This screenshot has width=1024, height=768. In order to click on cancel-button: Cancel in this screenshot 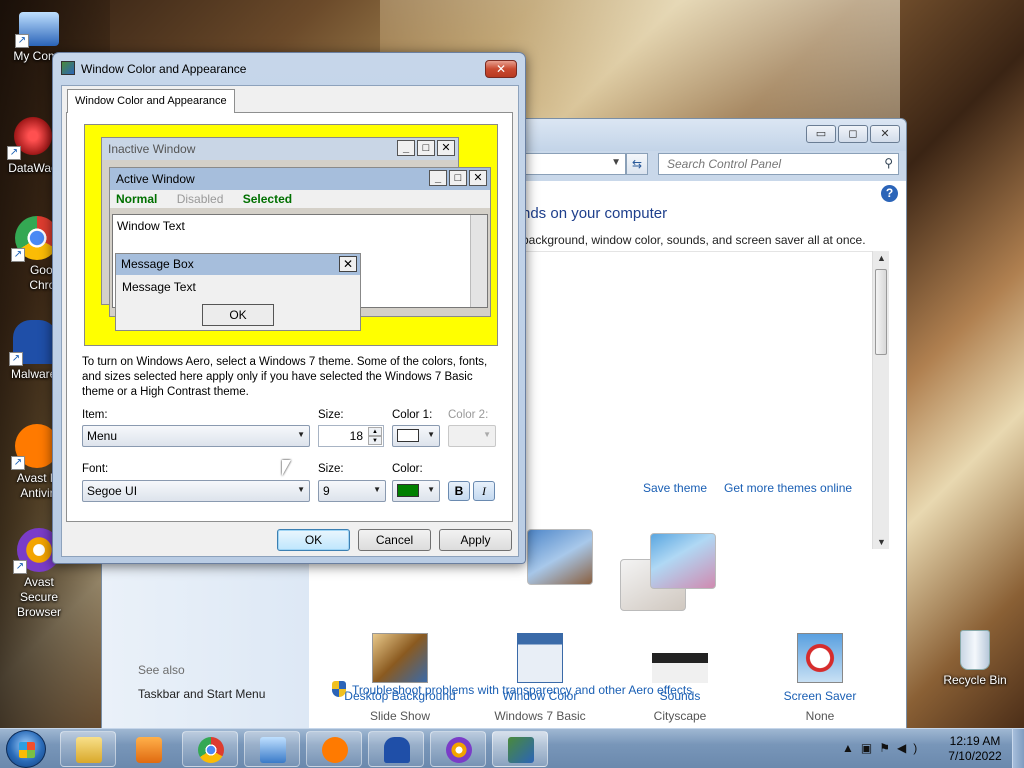, I will do `click(394, 540)`.